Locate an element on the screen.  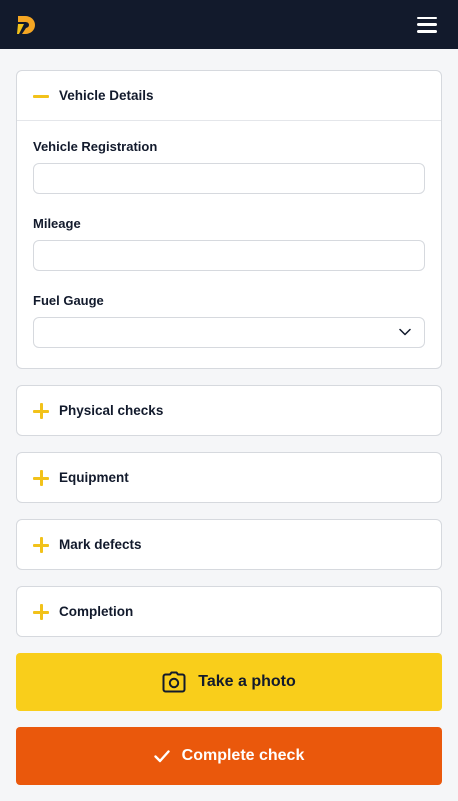
fuel-gauge-field-group: Fuel Gauge is located at coordinates (229, 320).